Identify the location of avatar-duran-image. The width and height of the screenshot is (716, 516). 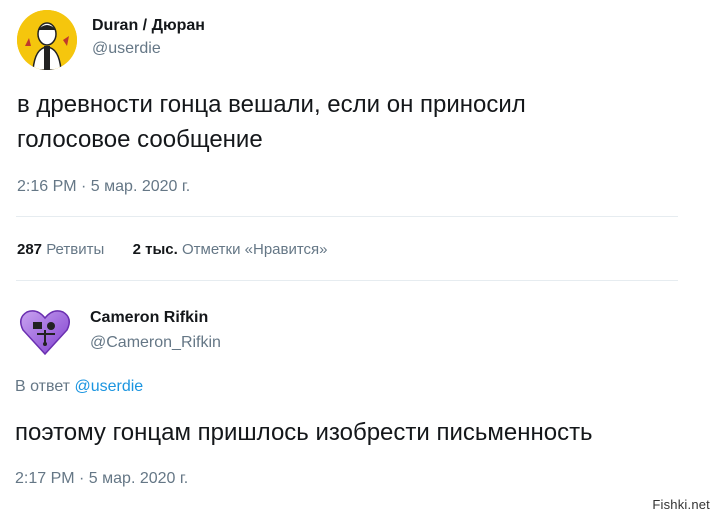
(47, 40).